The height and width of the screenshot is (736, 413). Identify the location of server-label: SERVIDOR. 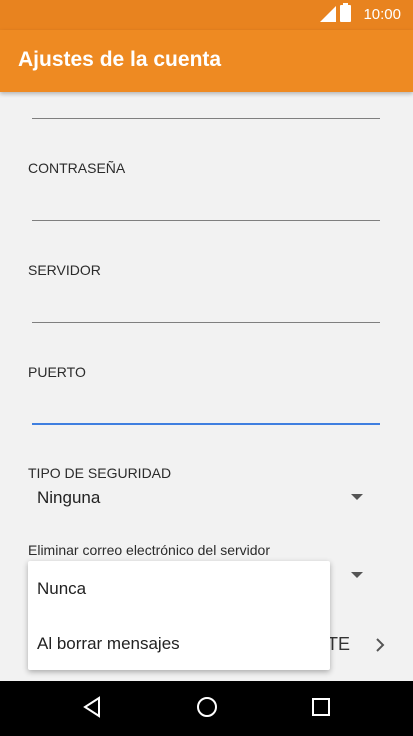
(64, 270).